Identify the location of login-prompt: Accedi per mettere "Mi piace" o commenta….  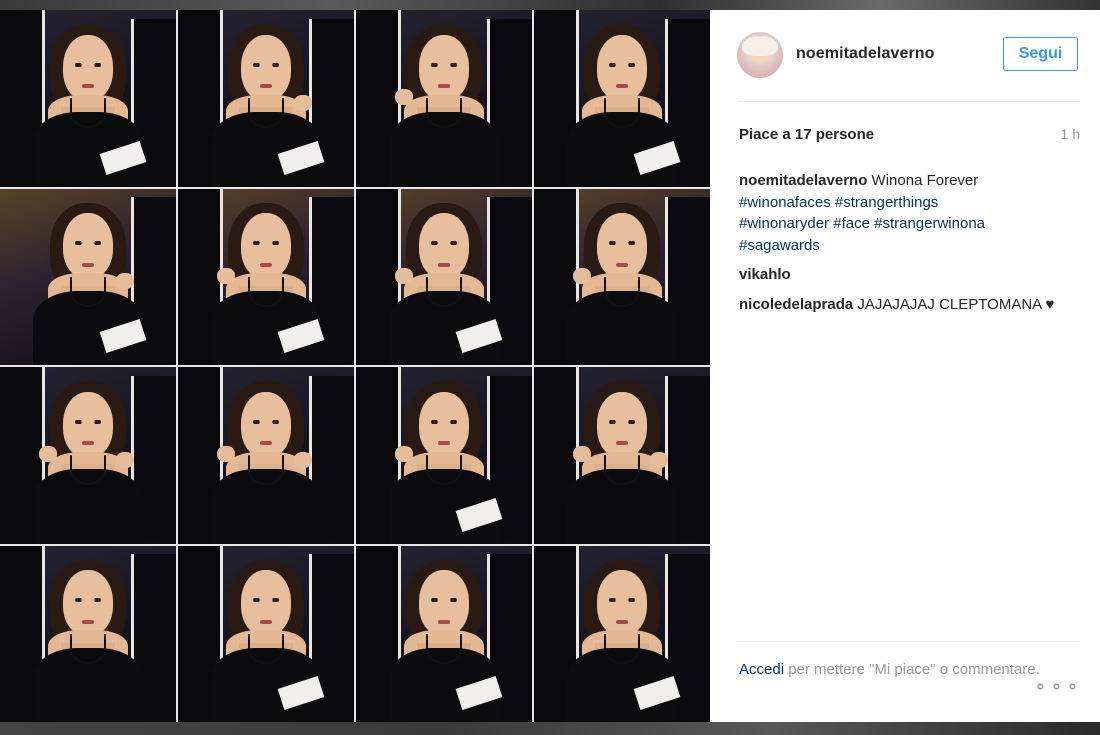
(909, 670).